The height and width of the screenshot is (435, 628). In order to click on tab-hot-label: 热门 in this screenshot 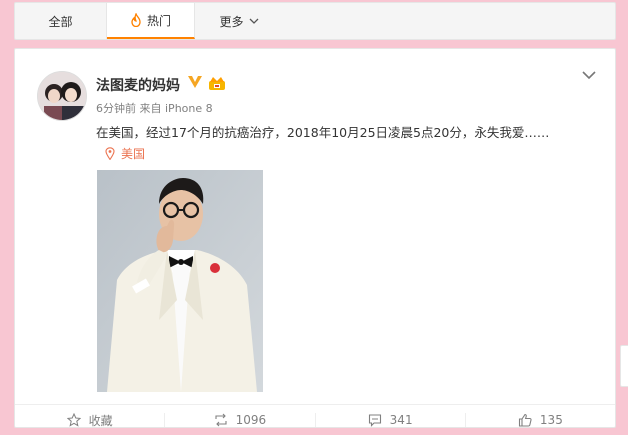, I will do `click(158, 20)`.